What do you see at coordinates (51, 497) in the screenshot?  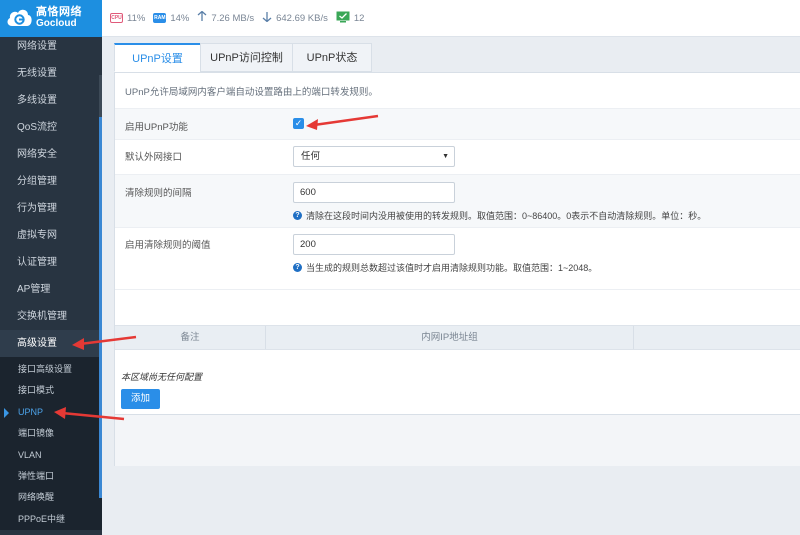 I see `submenu-item-wake-on-lan: 网络唤醒` at bounding box center [51, 497].